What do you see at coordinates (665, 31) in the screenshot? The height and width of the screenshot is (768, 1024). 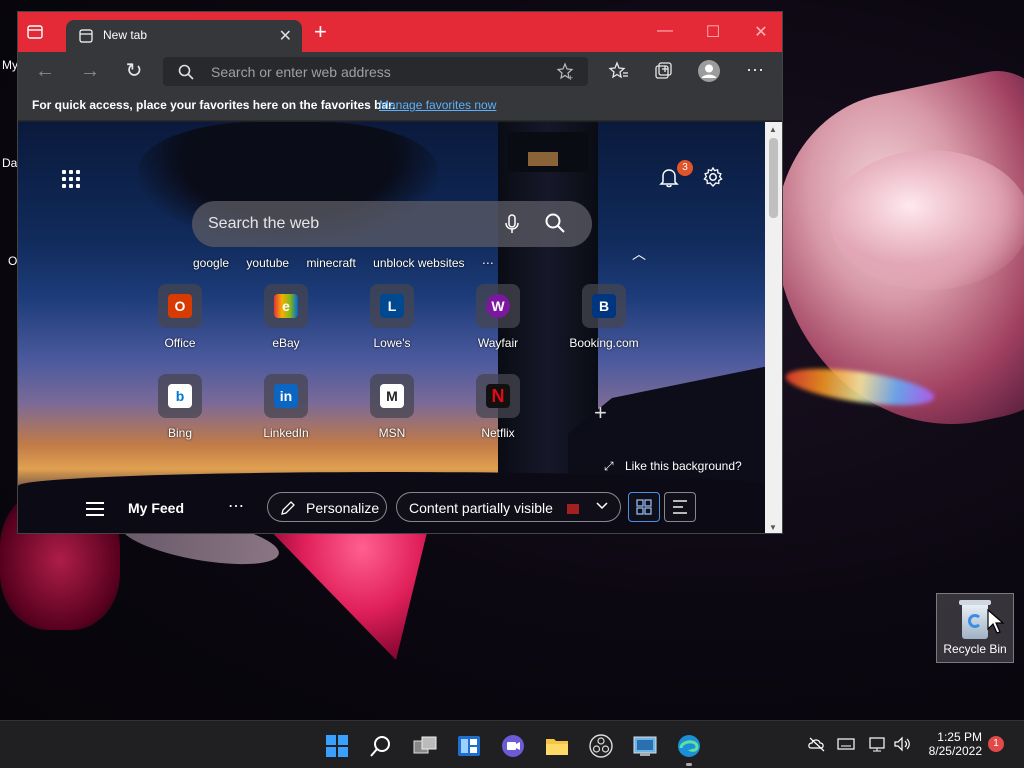 I see `minimize-icon: —` at bounding box center [665, 31].